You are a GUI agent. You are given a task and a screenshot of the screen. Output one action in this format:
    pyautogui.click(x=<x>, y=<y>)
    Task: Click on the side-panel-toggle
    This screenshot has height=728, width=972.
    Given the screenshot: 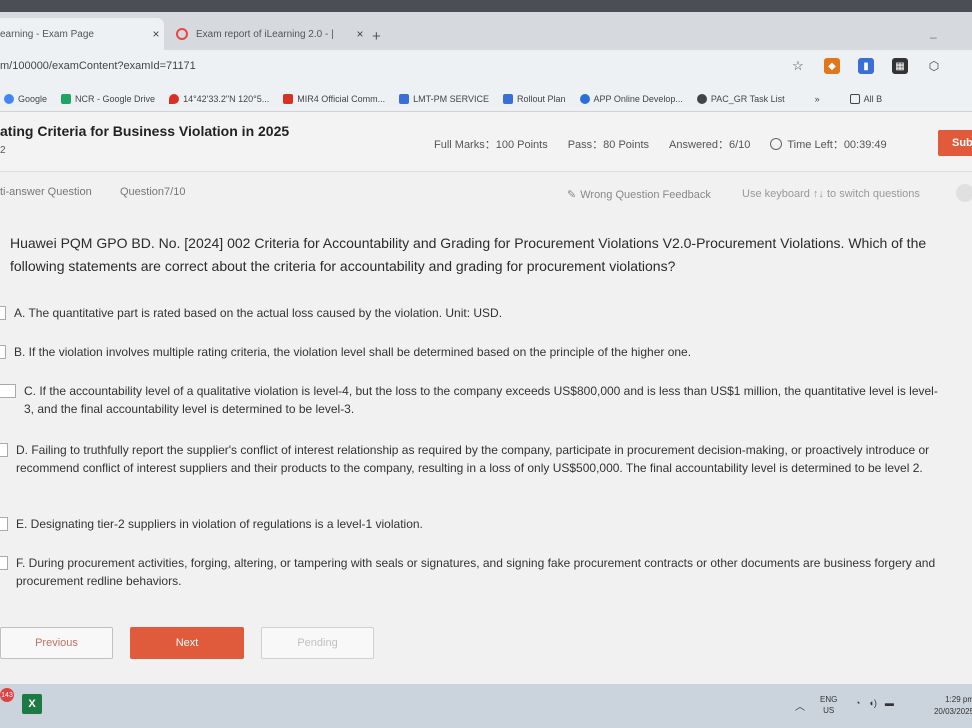 What is the action you would take?
    pyautogui.click(x=964, y=193)
    